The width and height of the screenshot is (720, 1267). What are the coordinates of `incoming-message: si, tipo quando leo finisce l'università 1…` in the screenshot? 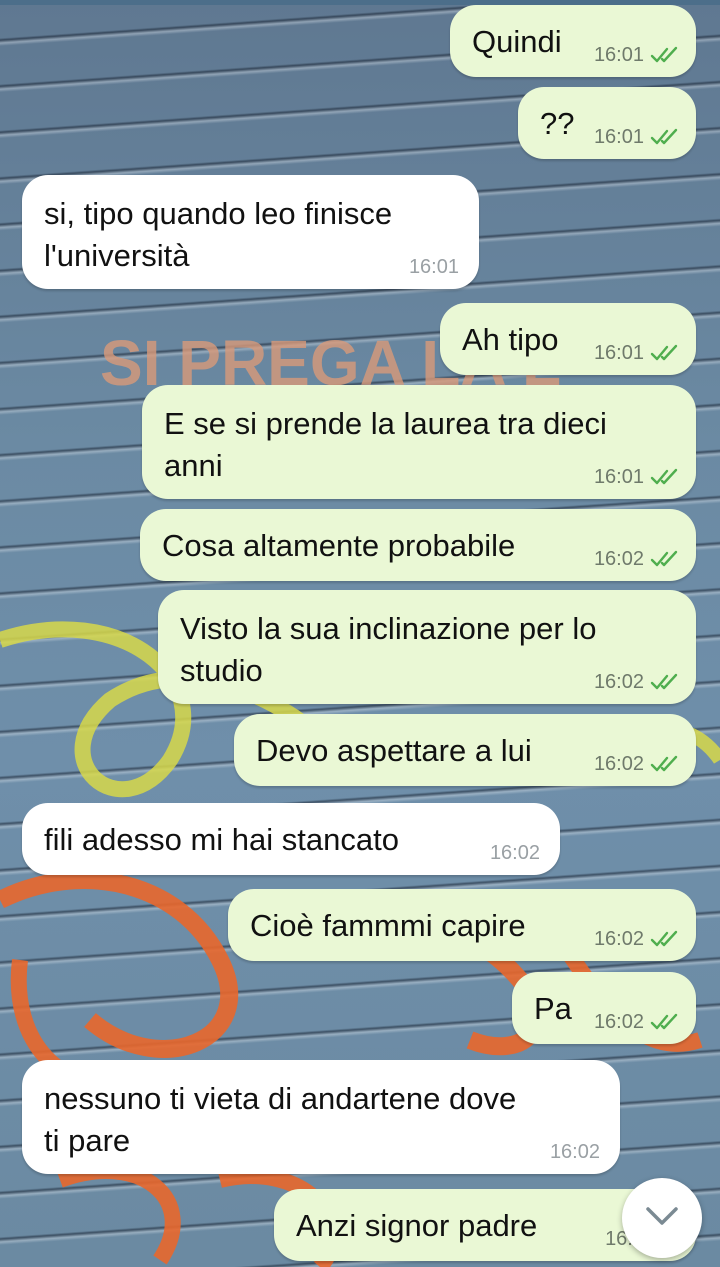 It's located at (250, 232).